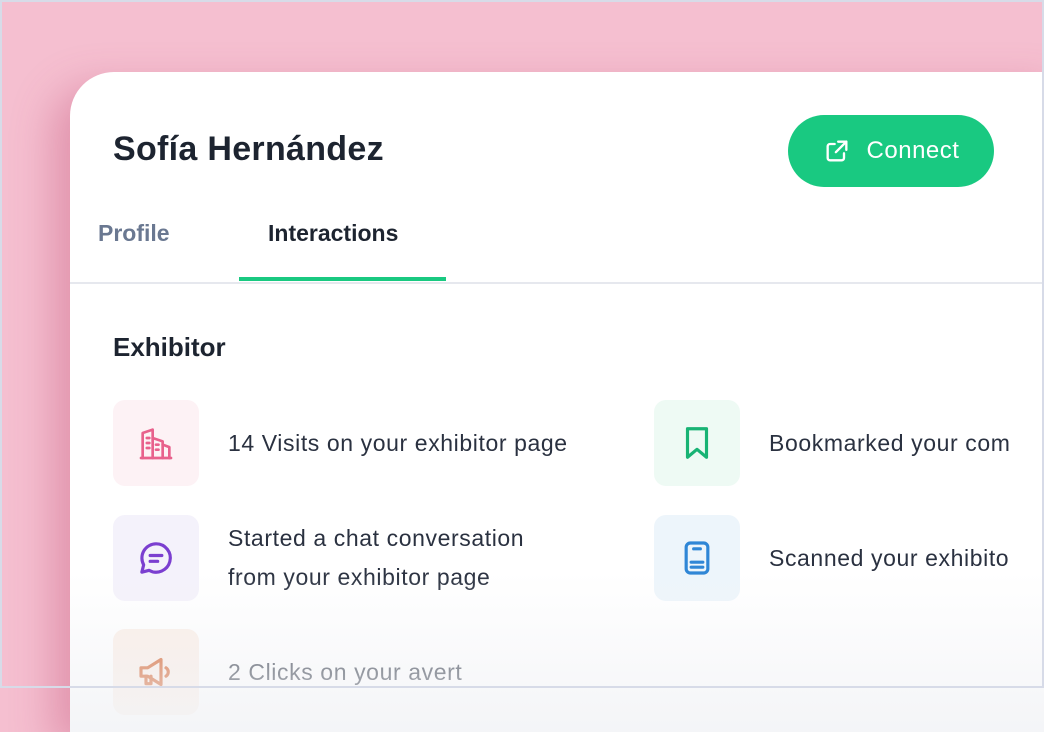  Describe the element at coordinates (913, 150) in the screenshot. I see `connect-button-label: Connect` at that location.